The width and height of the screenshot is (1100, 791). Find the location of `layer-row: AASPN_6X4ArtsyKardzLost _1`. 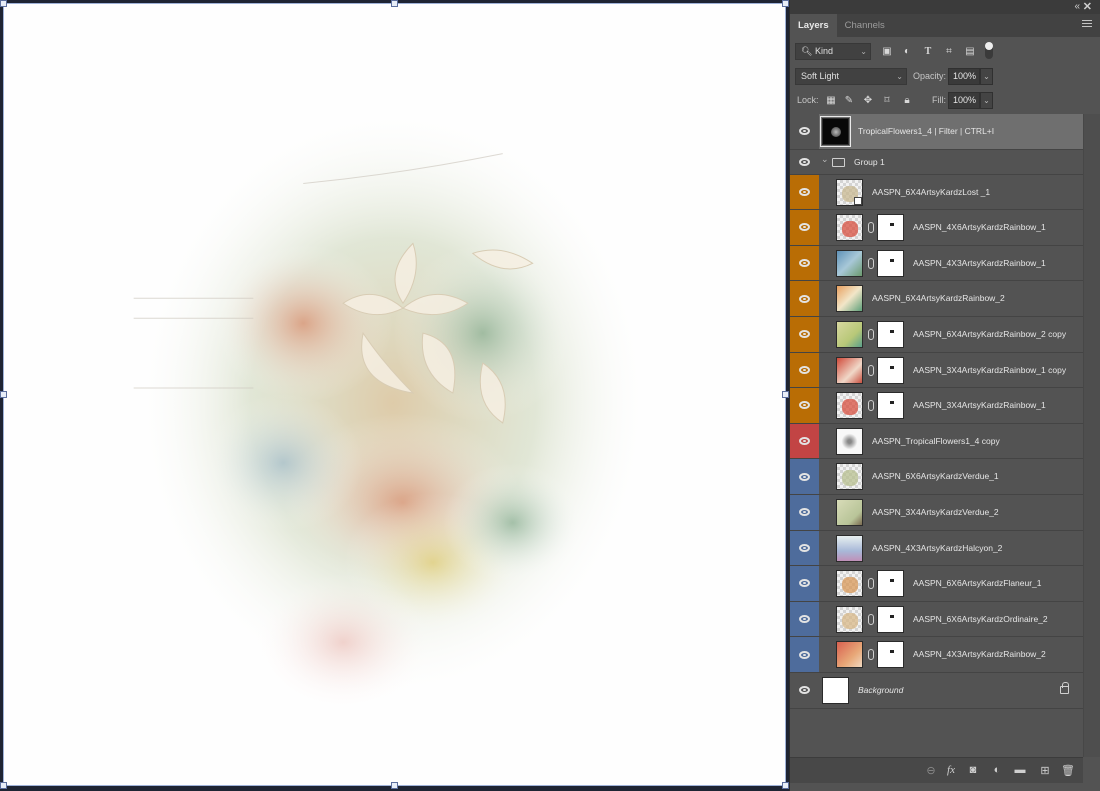

layer-row: AASPN_6X4ArtsyKardzLost _1 is located at coordinates (936, 192).